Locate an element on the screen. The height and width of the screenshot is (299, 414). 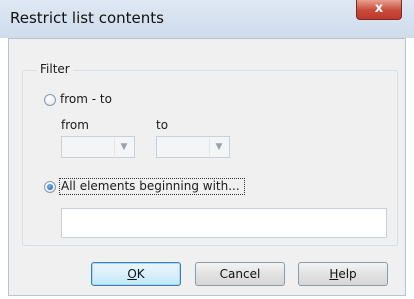
to-label: to is located at coordinates (162, 125).